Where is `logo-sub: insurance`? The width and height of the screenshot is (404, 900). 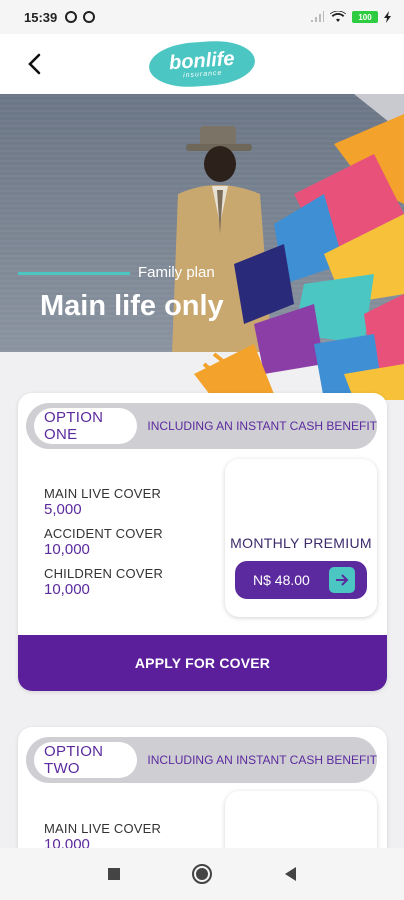
logo-sub: insurance is located at coordinates (202, 74).